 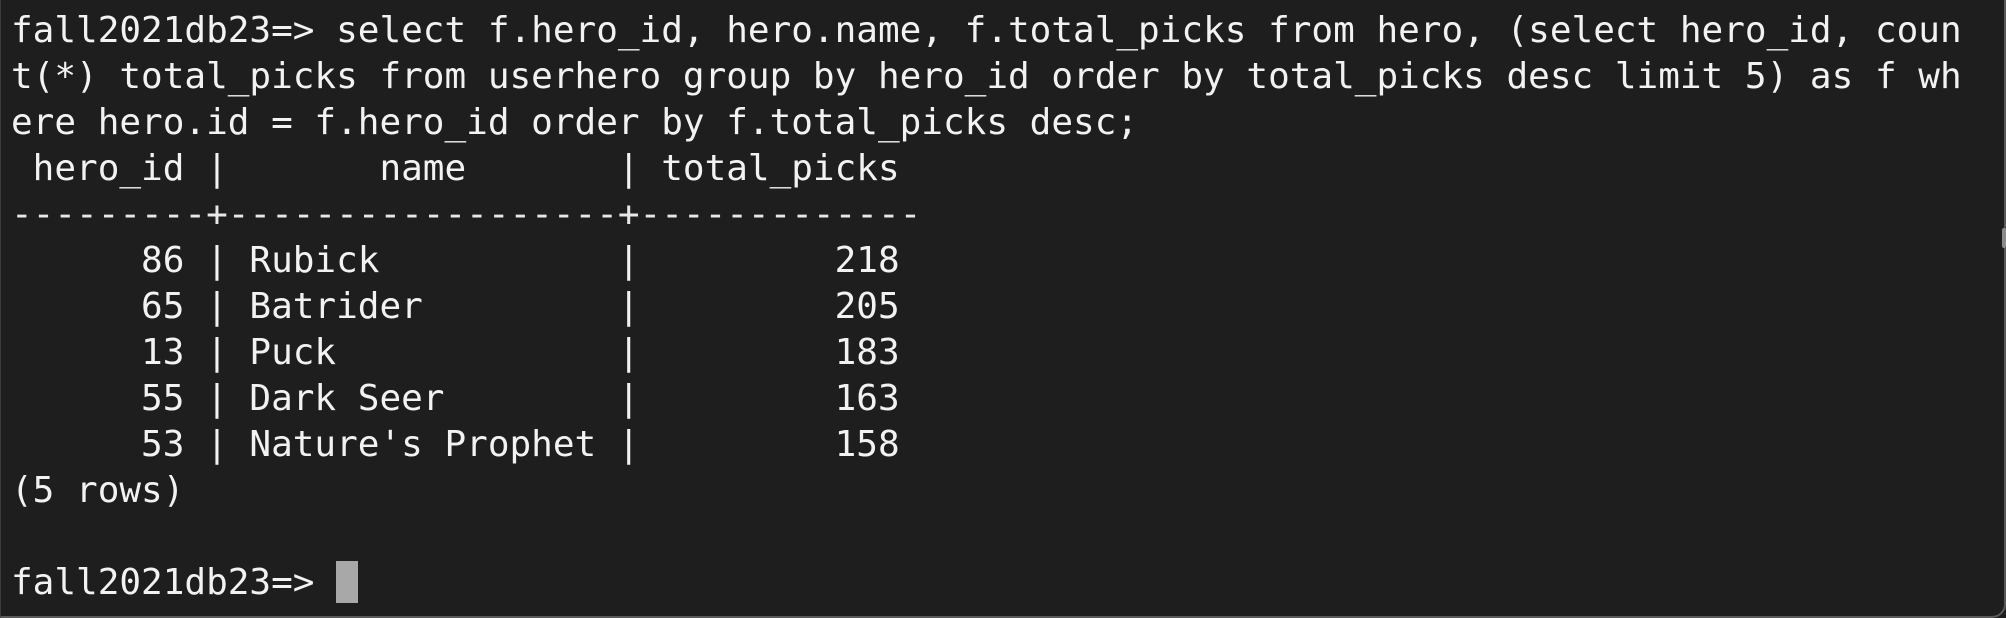 I want to click on result-header: hero_id | name | total_picks, so click(x=466, y=168).